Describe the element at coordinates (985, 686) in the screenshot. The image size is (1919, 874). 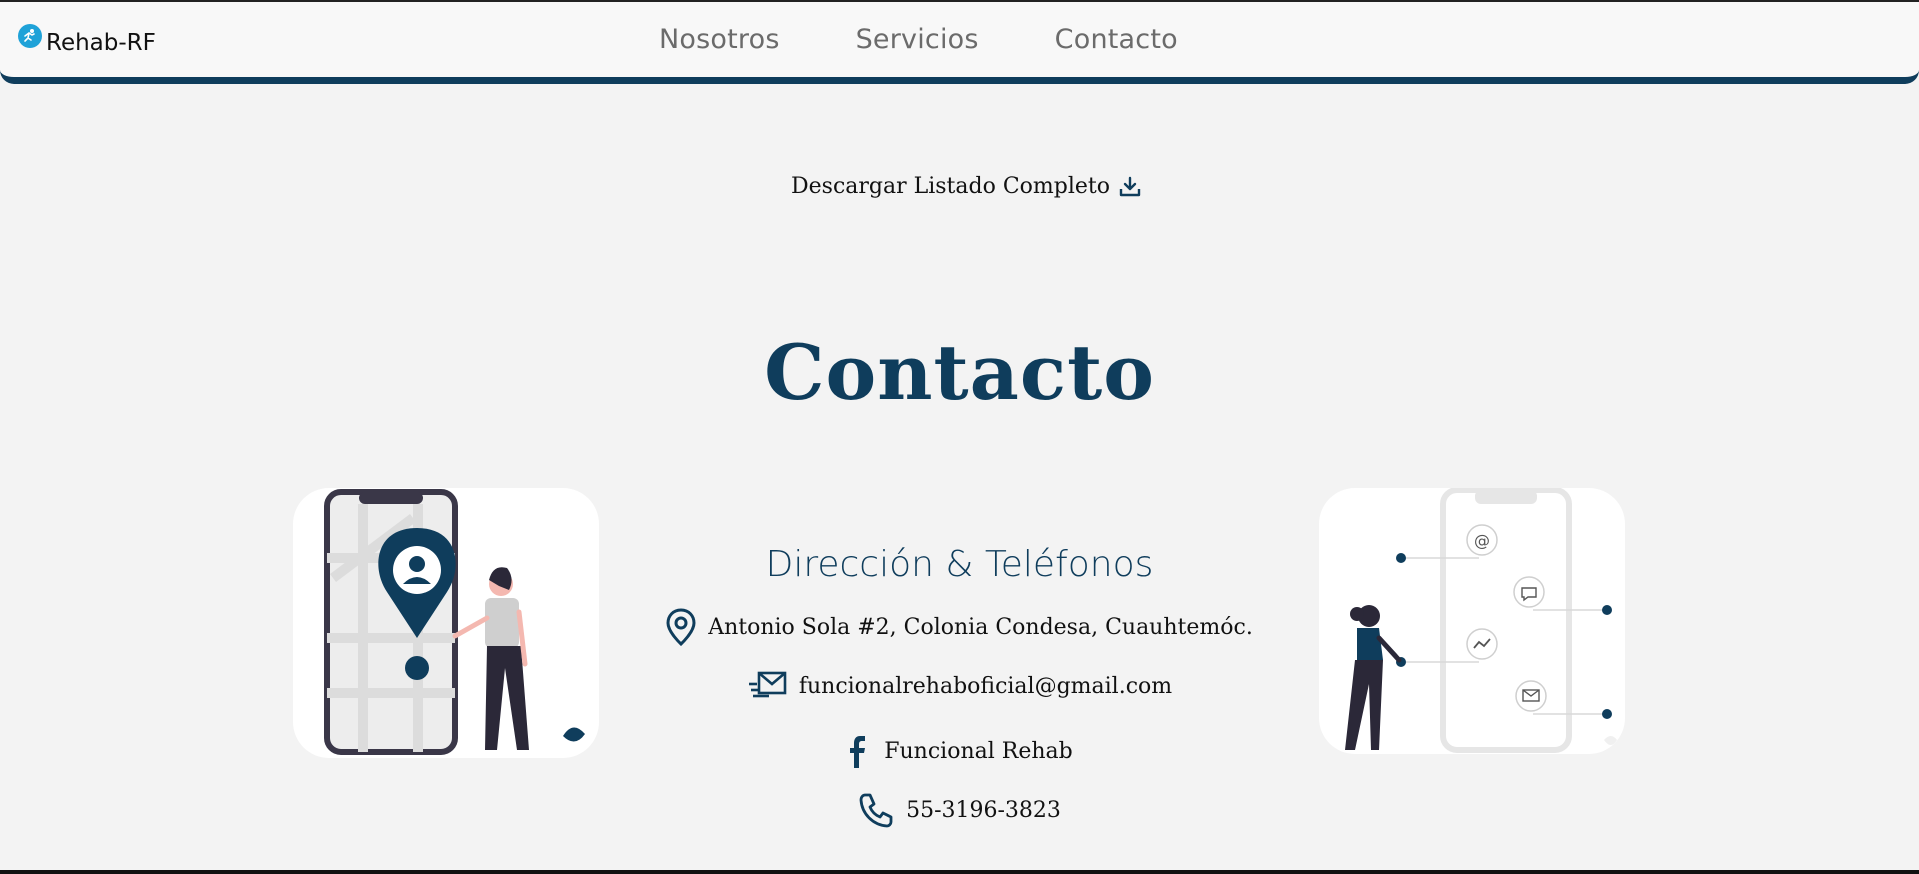
I see `email-text: funcionalrehaboficial@gmail.com` at that location.